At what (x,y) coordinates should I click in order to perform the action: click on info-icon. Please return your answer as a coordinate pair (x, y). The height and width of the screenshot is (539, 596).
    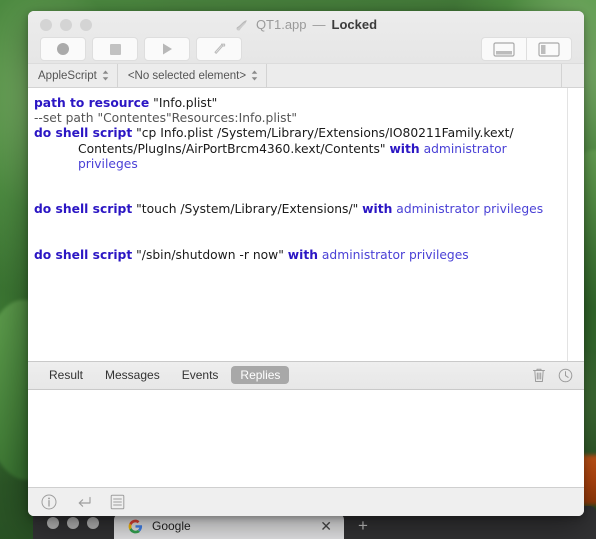
    Looking at the image, I should click on (49, 502).